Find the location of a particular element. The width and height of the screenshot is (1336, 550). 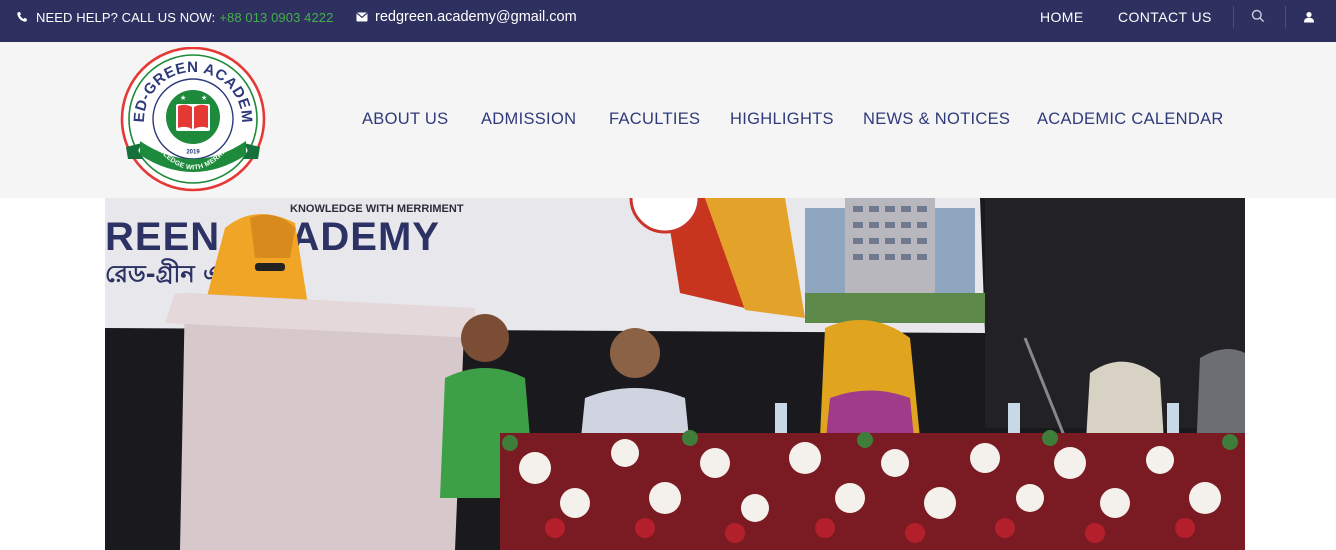

nav-item-highlights: HIGHLIGHTS is located at coordinates (782, 119).